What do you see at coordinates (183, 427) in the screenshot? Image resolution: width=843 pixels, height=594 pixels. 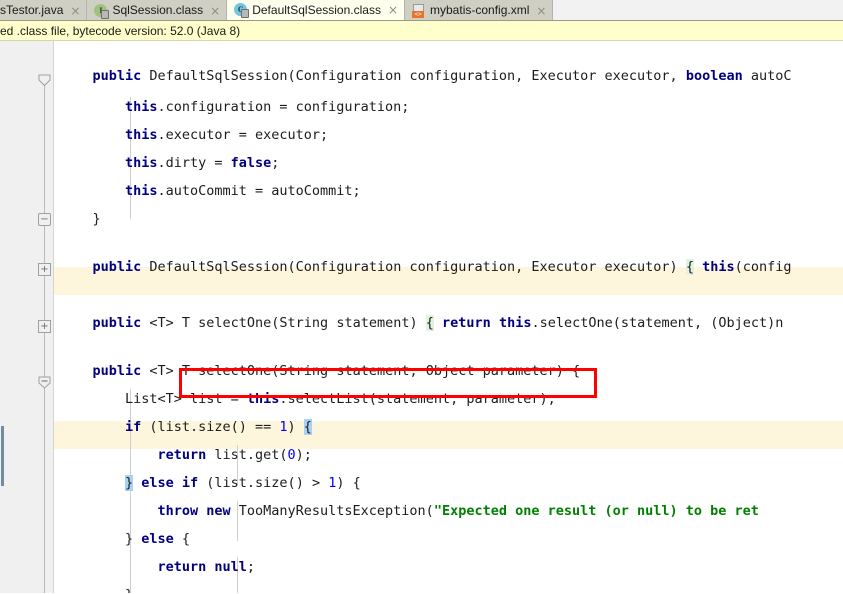 I see `code-line: if (list.size() == 1) {` at bounding box center [183, 427].